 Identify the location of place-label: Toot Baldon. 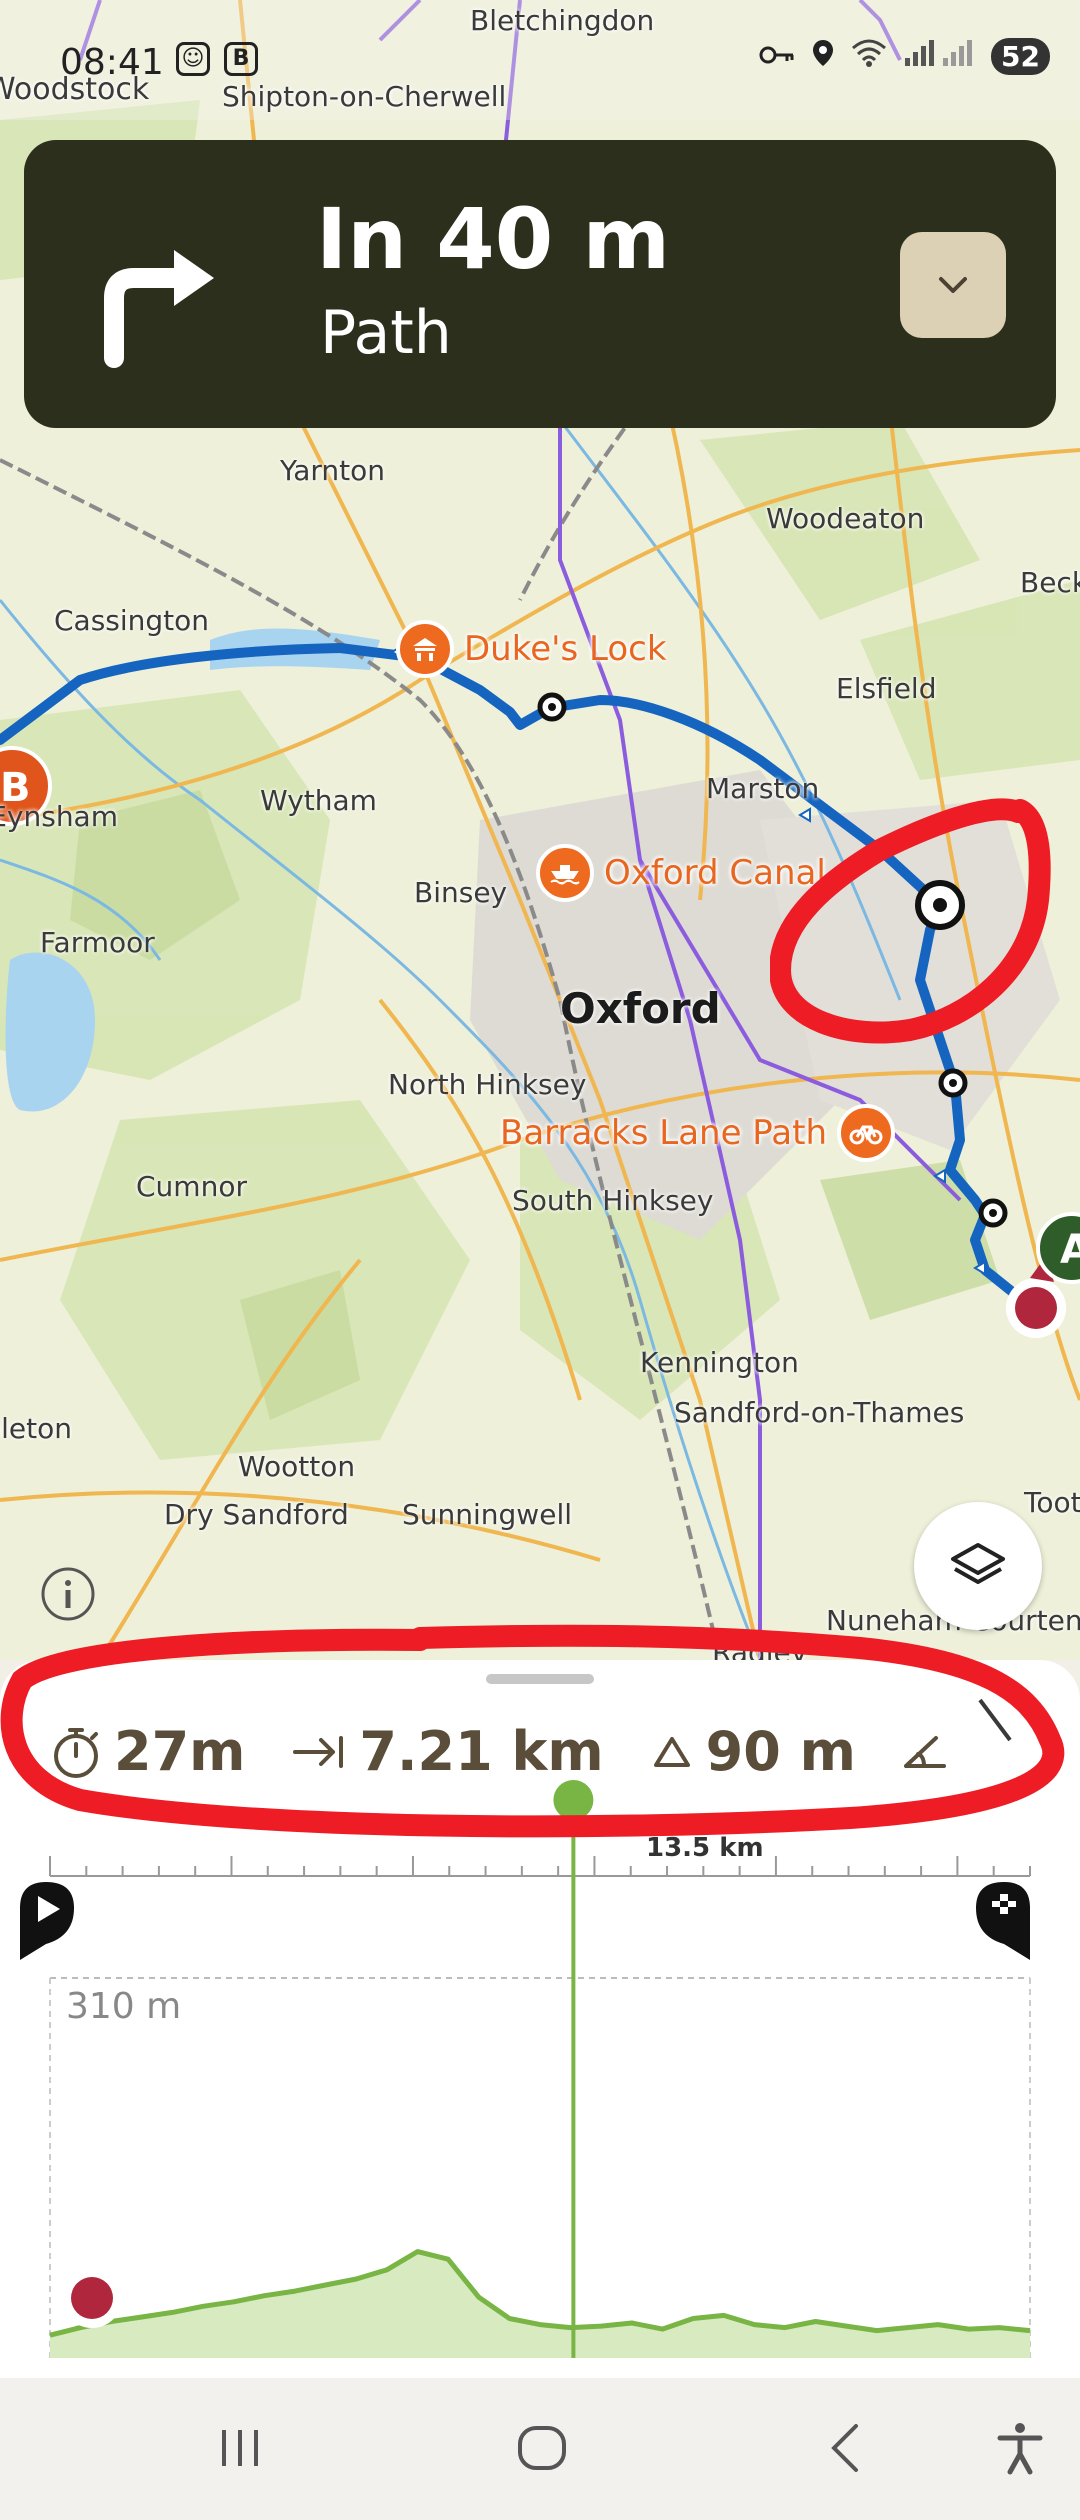
(1052, 1502).